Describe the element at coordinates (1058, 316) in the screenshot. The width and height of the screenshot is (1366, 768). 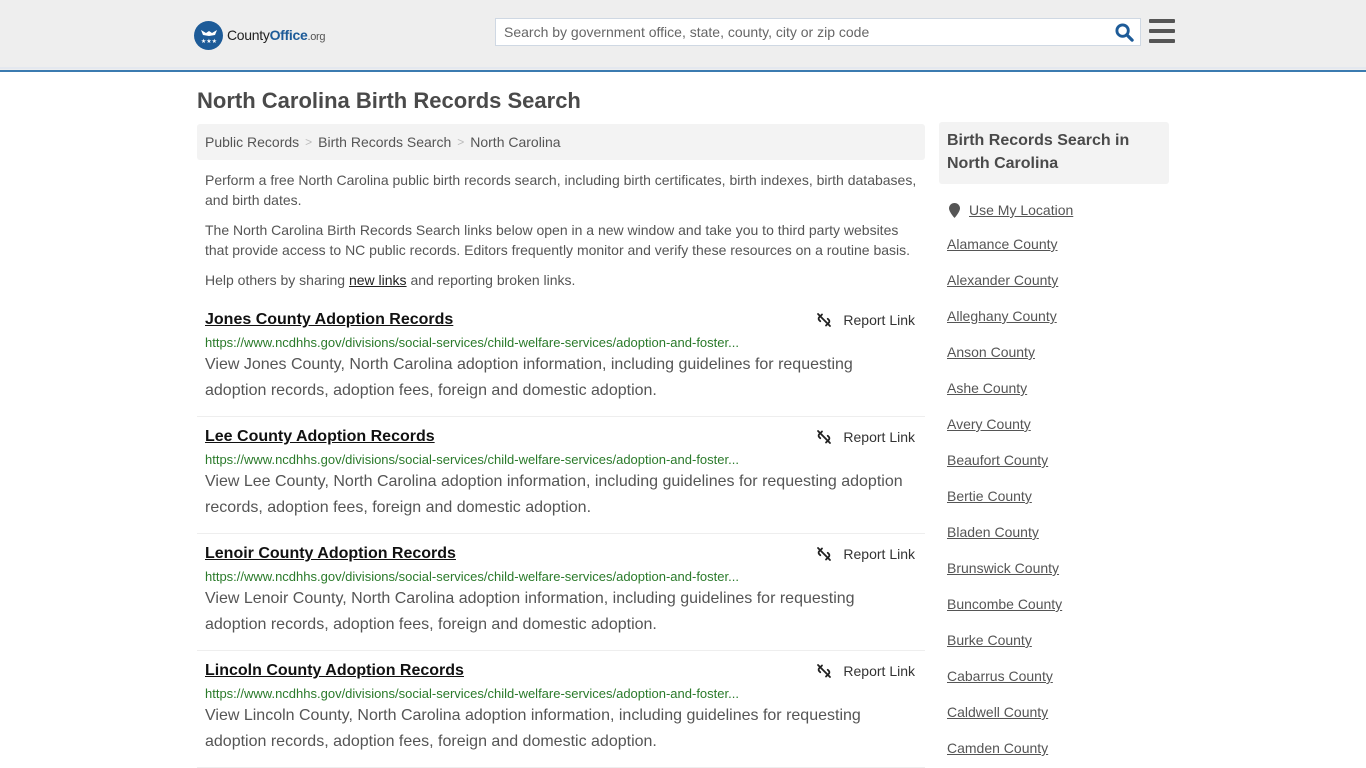
I see `county-list-item: Alleghany County` at that location.